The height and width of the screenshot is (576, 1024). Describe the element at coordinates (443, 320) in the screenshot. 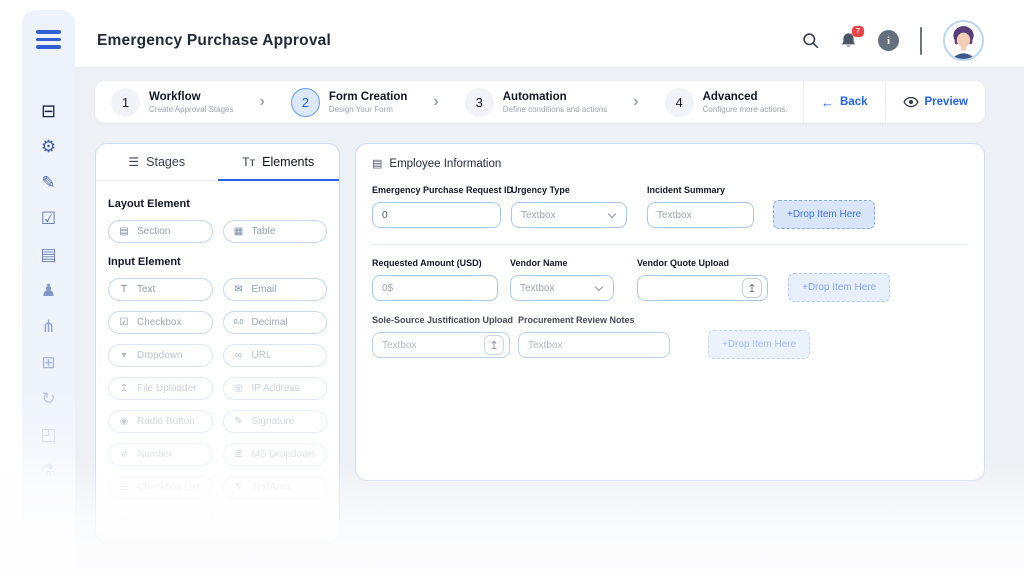

I see `field-label: Sole-Source Justification Upload` at that location.